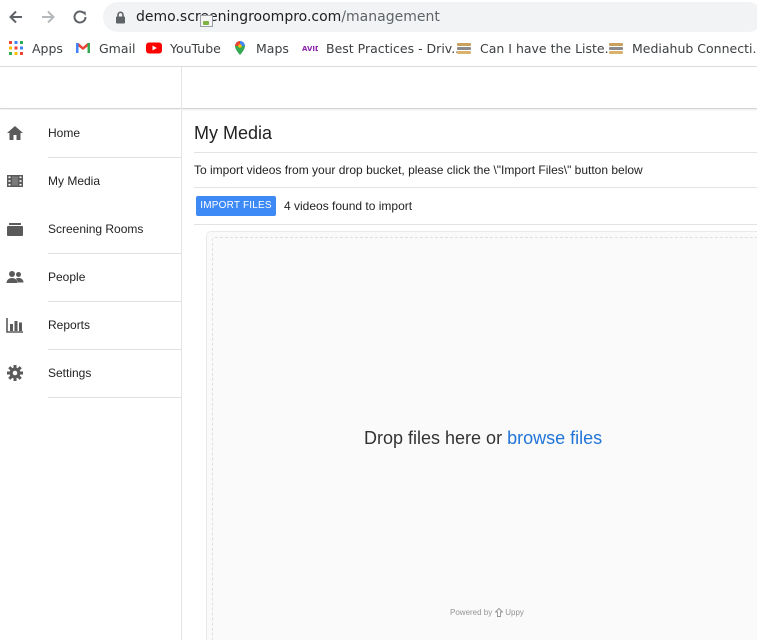 The width and height of the screenshot is (757, 640). Describe the element at coordinates (120, 17) in the screenshot. I see `lock-icon` at that location.